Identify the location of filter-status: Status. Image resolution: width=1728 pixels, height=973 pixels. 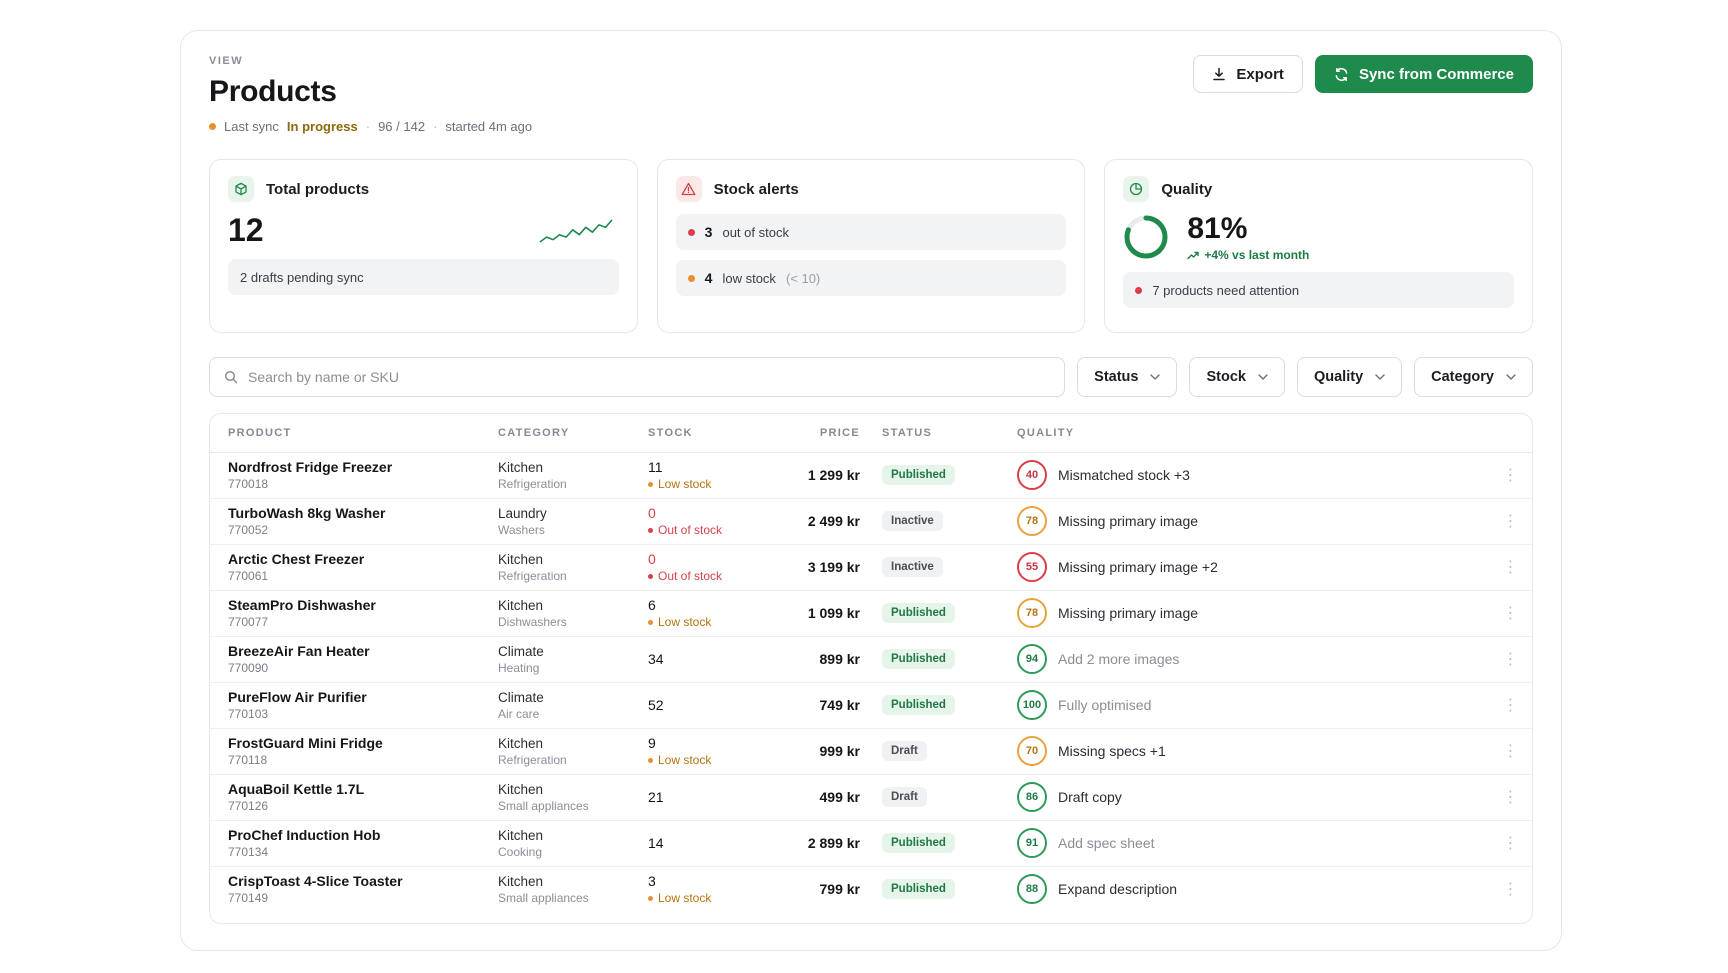
(1127, 377).